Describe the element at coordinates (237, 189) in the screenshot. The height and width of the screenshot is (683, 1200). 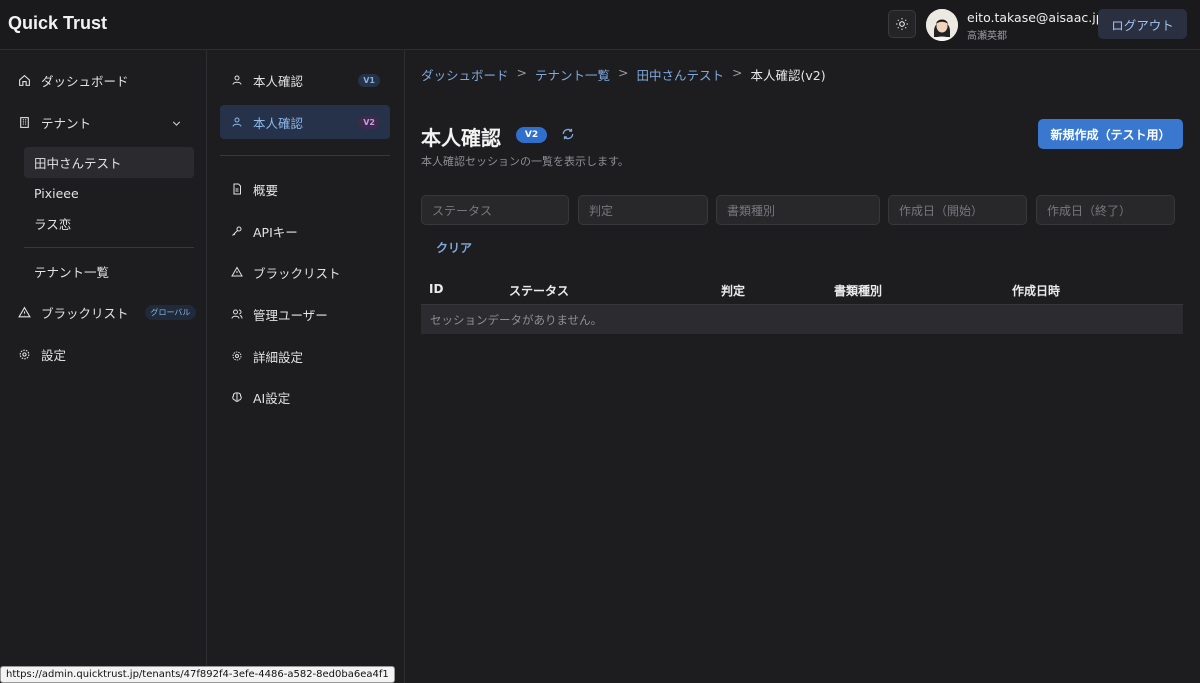
I see `document-icon` at that location.